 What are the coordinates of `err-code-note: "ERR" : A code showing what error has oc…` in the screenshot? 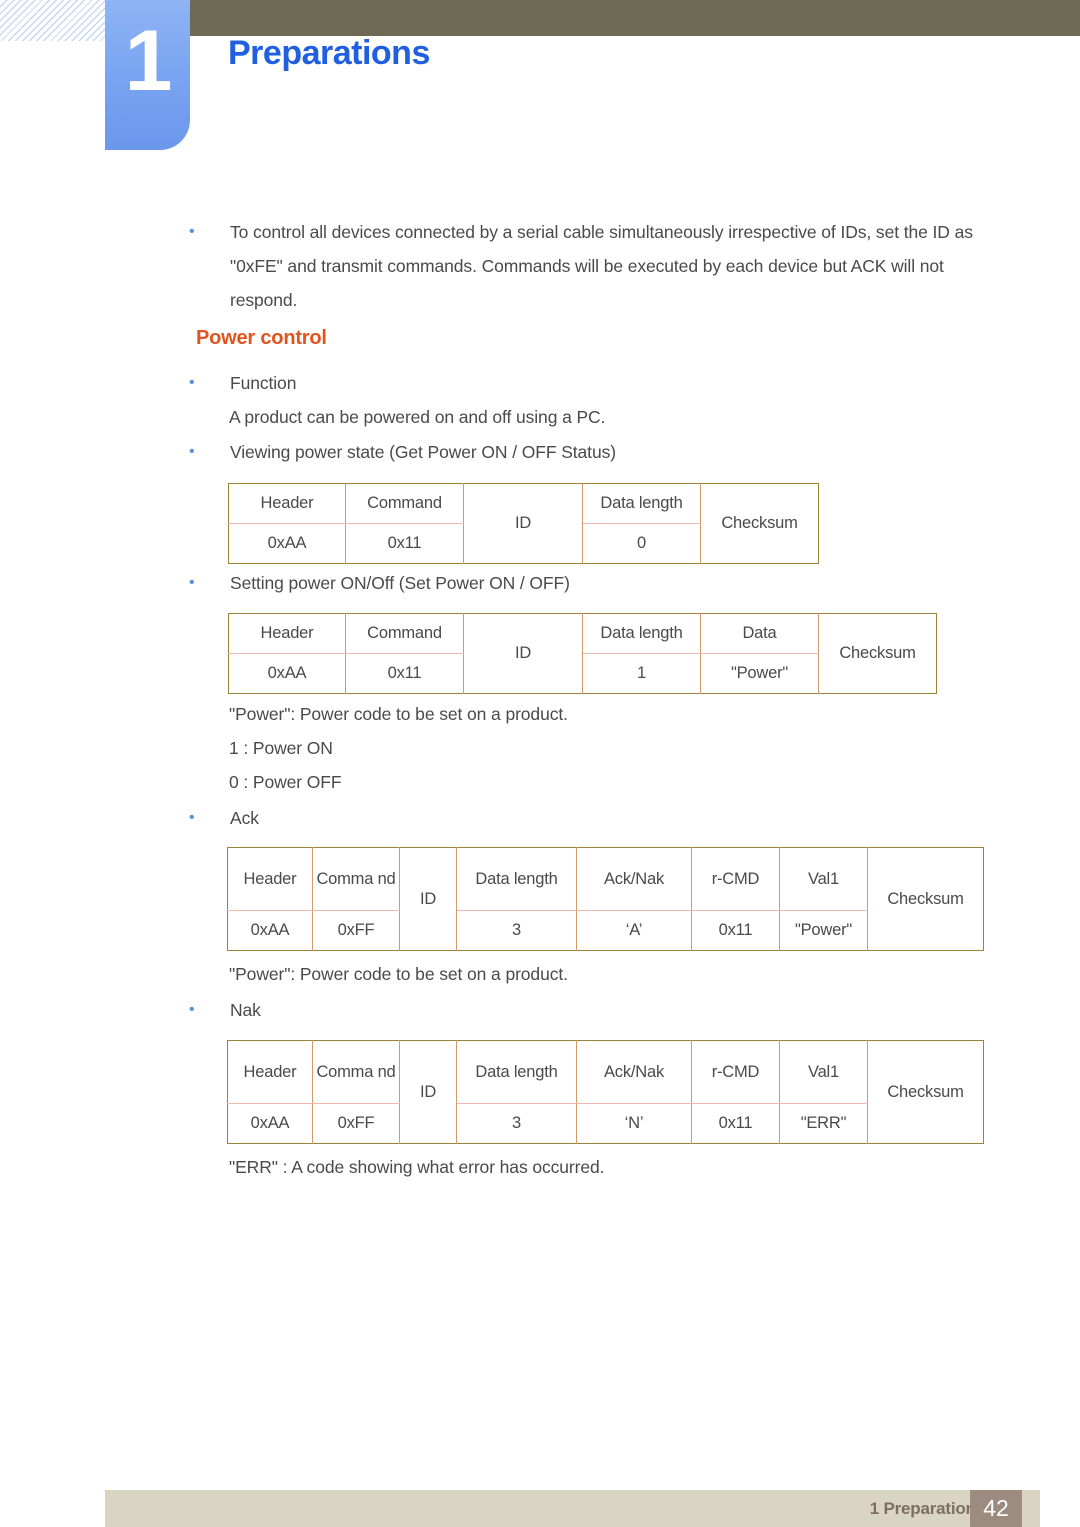 It's located at (417, 1167).